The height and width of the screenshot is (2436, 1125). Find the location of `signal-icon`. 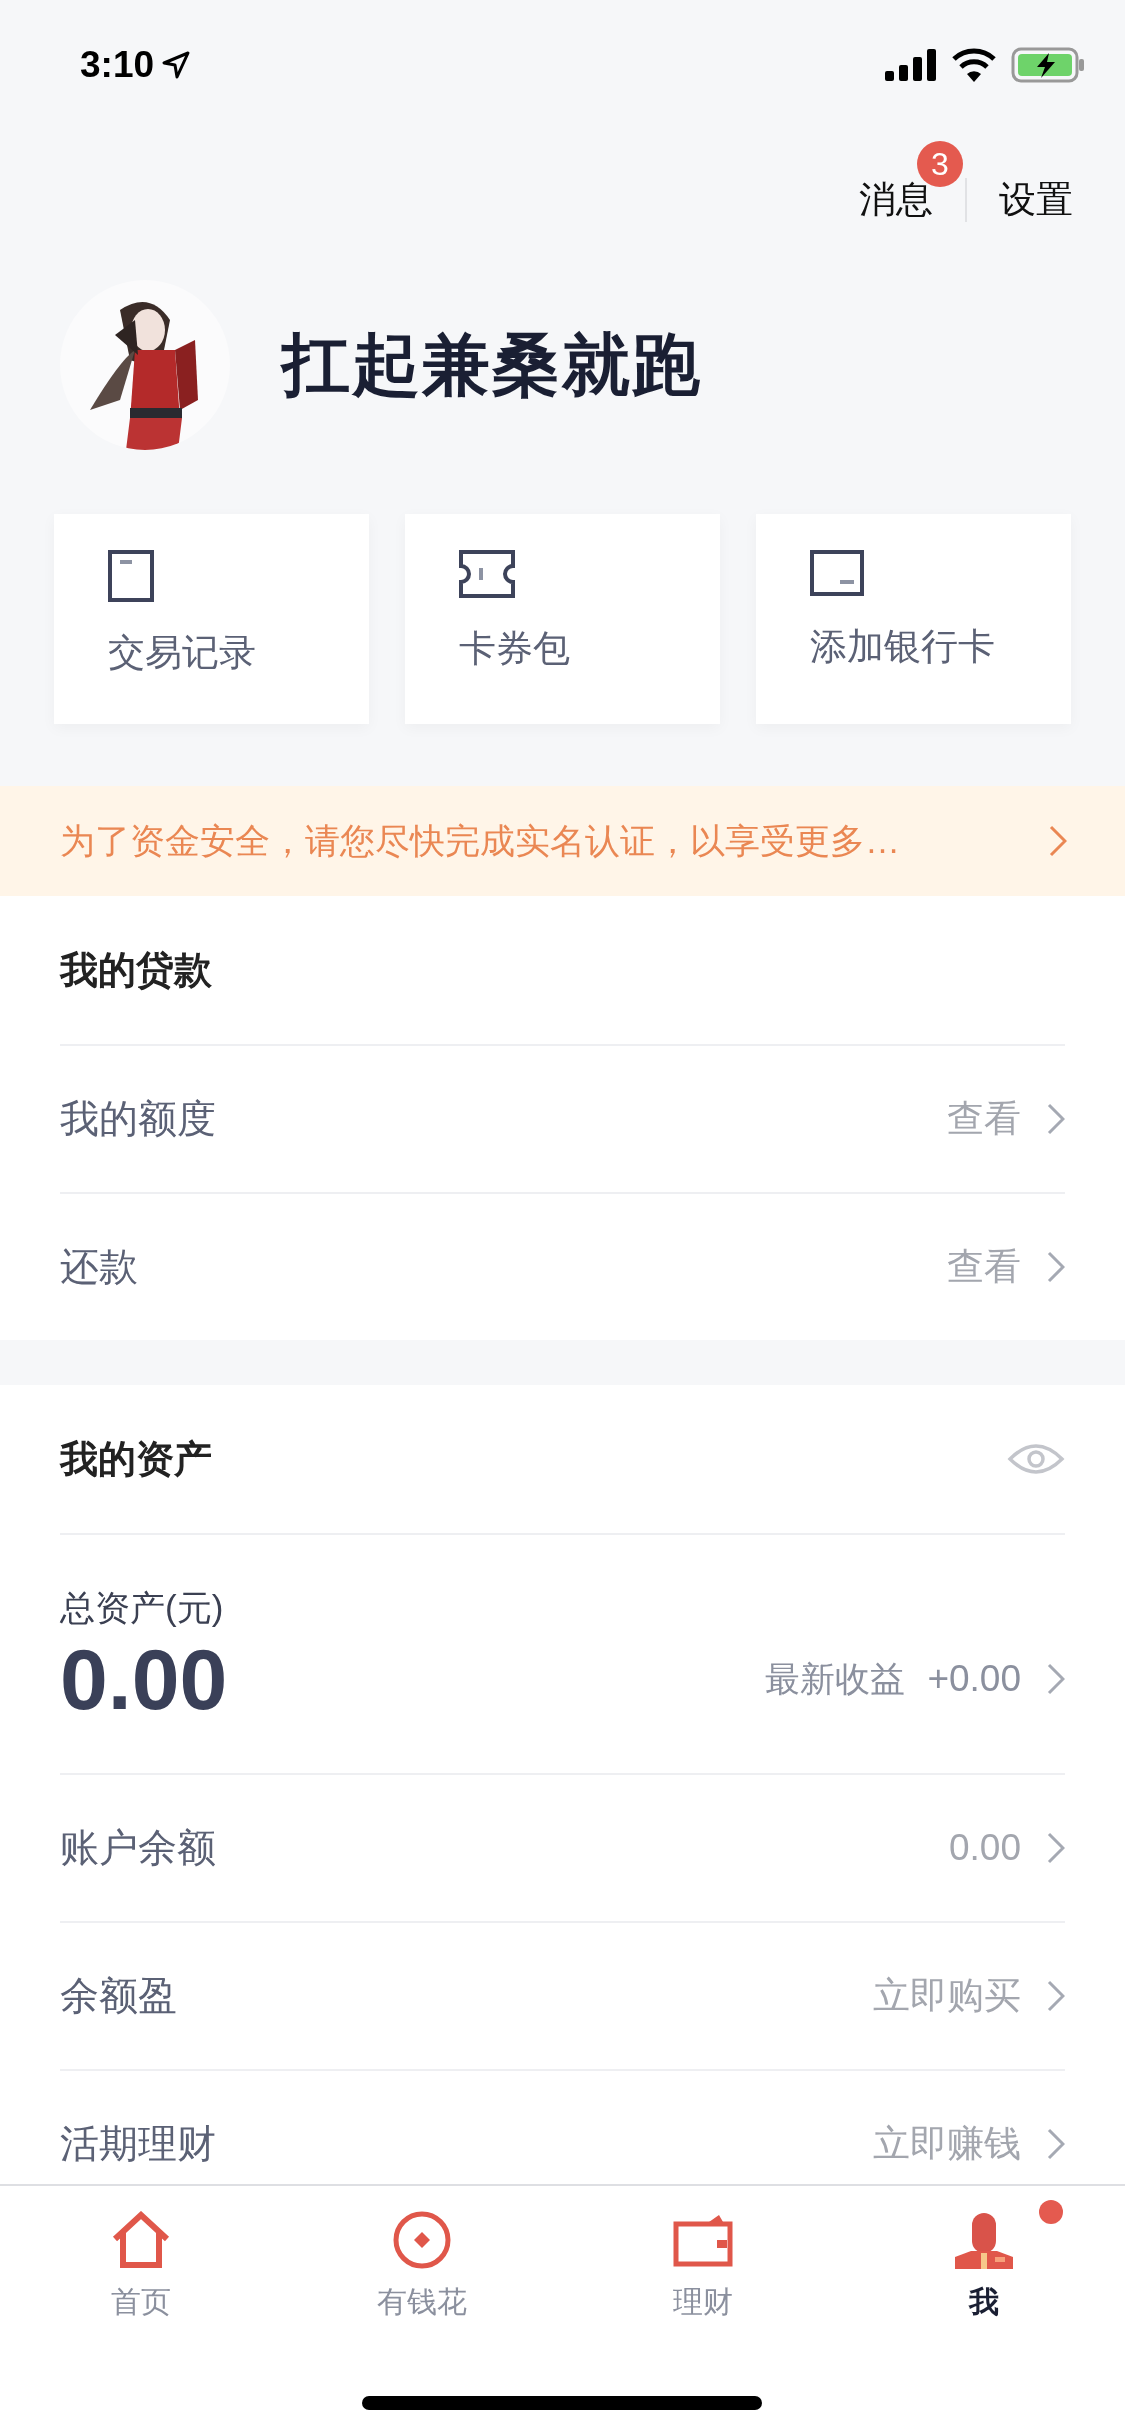

signal-icon is located at coordinates (911, 65).